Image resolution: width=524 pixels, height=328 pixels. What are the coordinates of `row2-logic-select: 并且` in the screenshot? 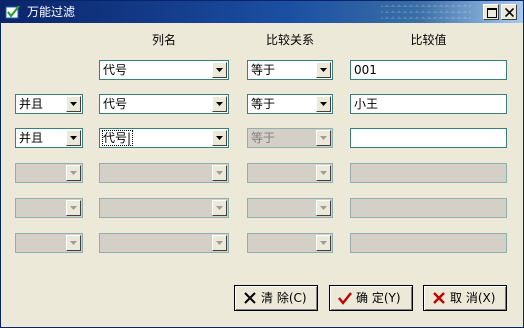 It's located at (49, 104).